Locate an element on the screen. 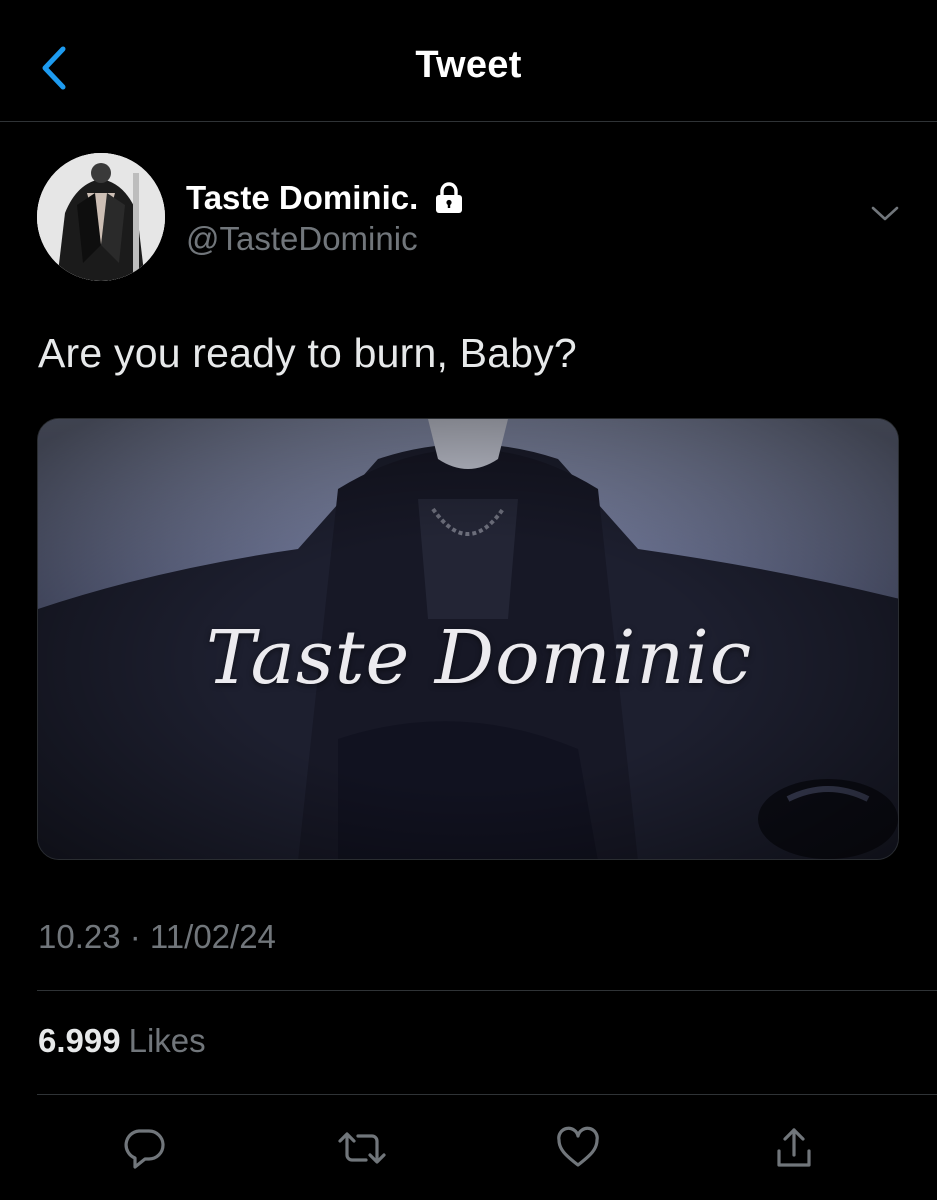 This screenshot has width=937, height=1200. reply-button is located at coordinates (144, 1150).